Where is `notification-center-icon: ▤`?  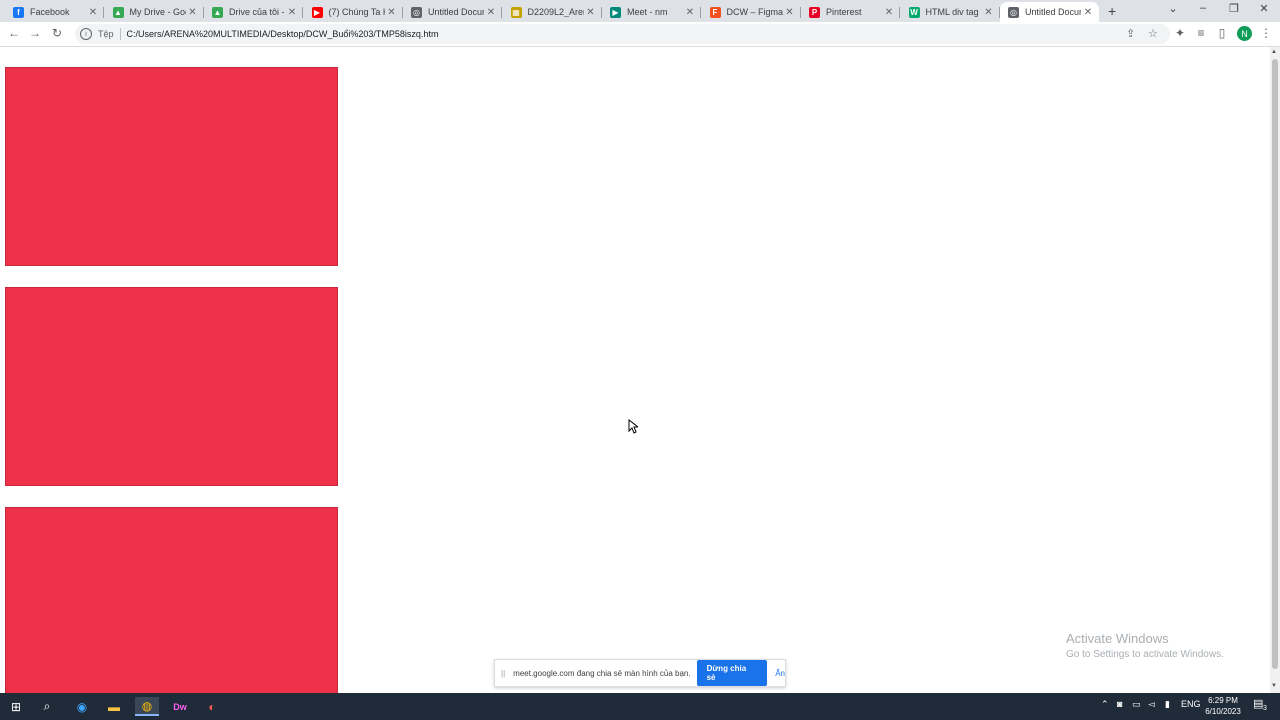
notification-center-icon: ▤ is located at coordinates (1258, 703).